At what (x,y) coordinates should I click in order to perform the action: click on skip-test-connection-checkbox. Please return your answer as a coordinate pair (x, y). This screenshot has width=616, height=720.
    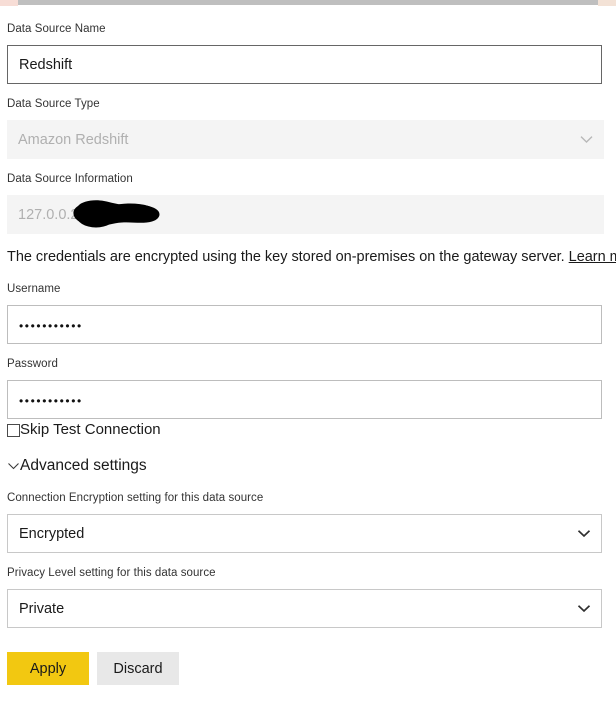
    Looking at the image, I should click on (13, 430).